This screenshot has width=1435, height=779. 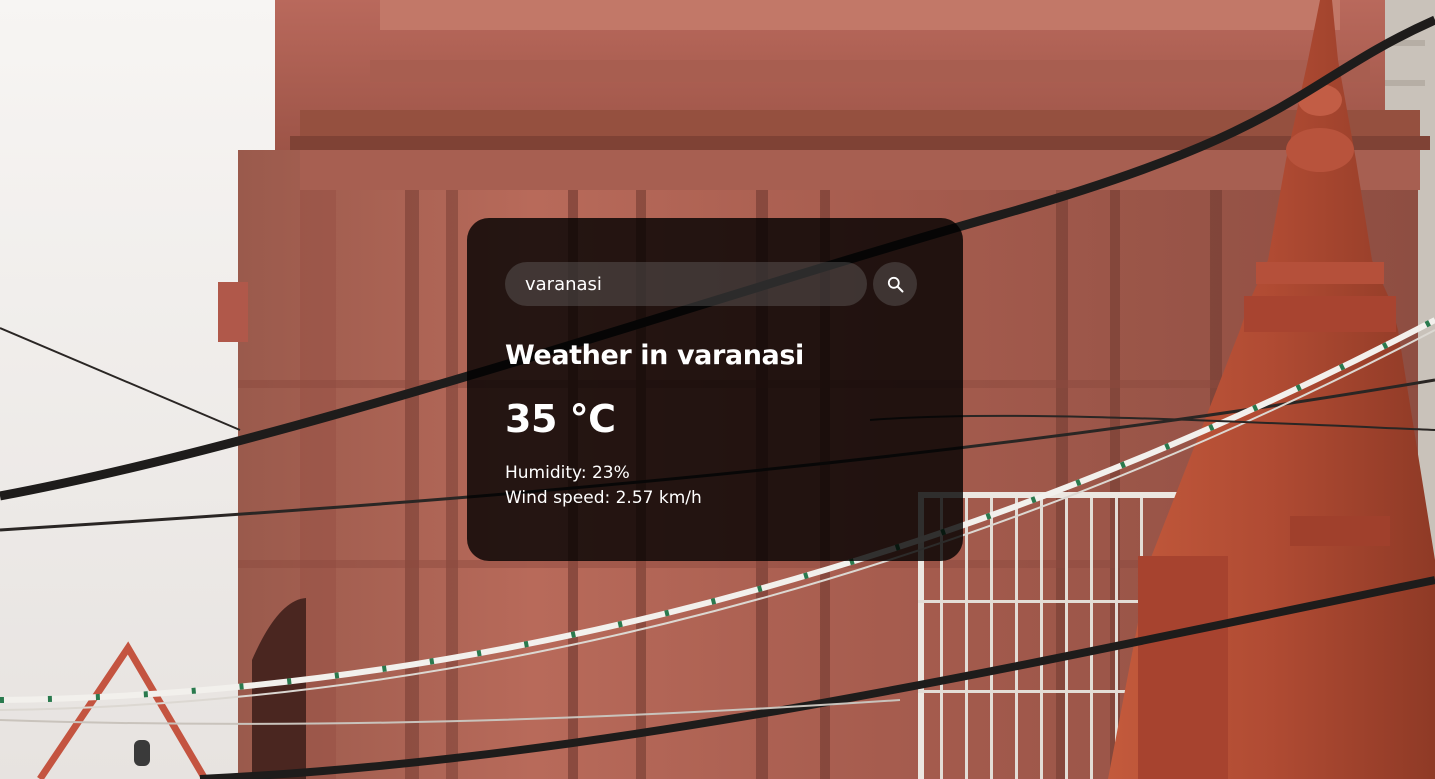 What do you see at coordinates (603, 498) in the screenshot?
I see `wind-speed: Wind speed: 2.57 km/h` at bounding box center [603, 498].